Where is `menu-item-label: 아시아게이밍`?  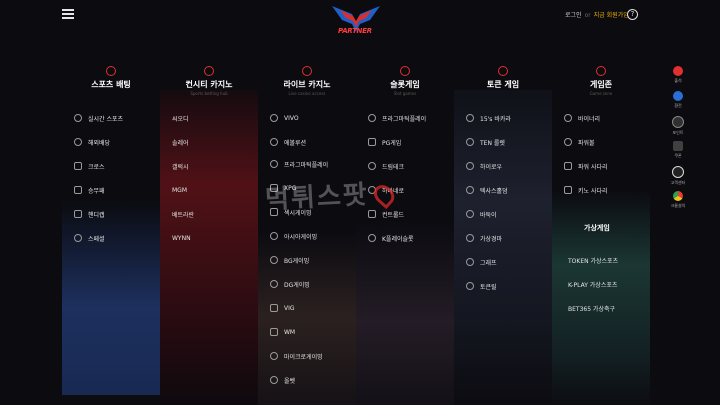
menu-item-label: 아시아게이밍 is located at coordinates (301, 237).